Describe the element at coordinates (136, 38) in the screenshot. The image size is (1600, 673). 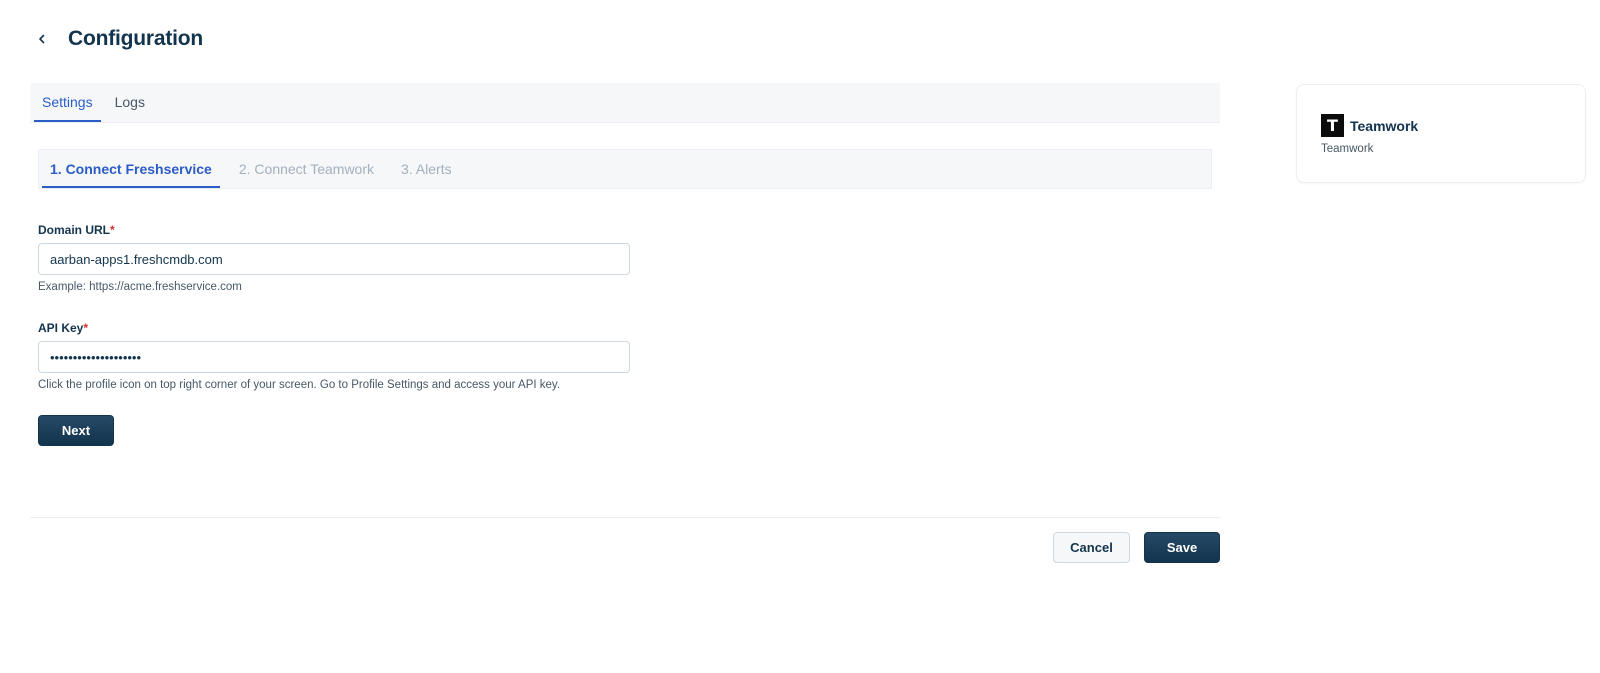
I see `page-title: Configuration` at that location.